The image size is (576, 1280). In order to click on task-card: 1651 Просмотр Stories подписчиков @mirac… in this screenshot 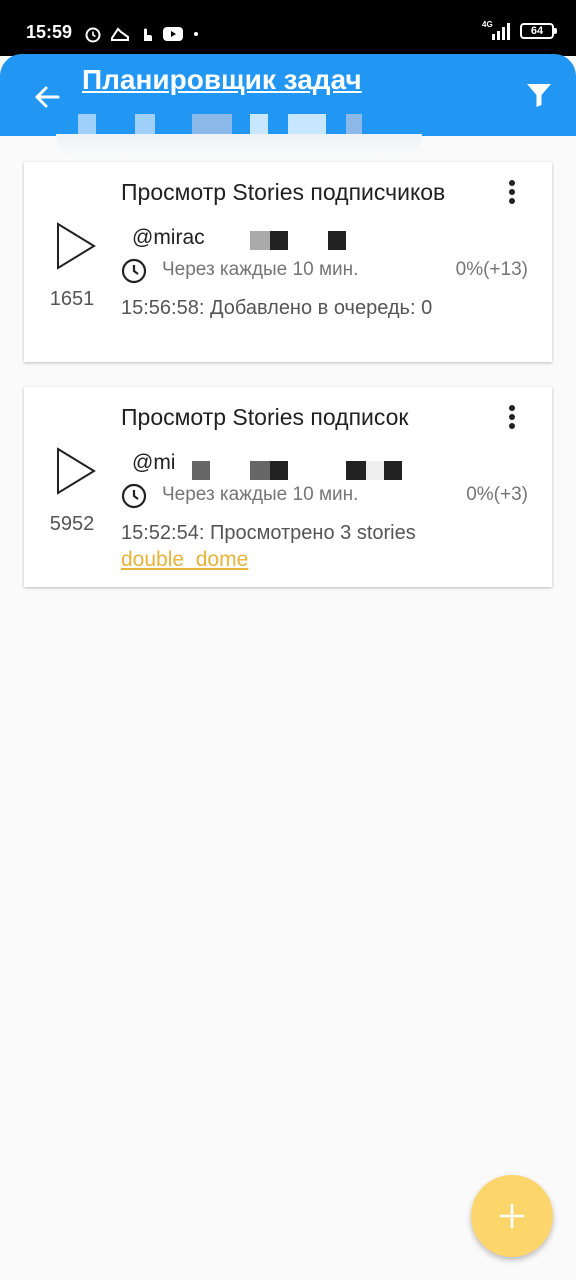, I will do `click(288, 262)`.